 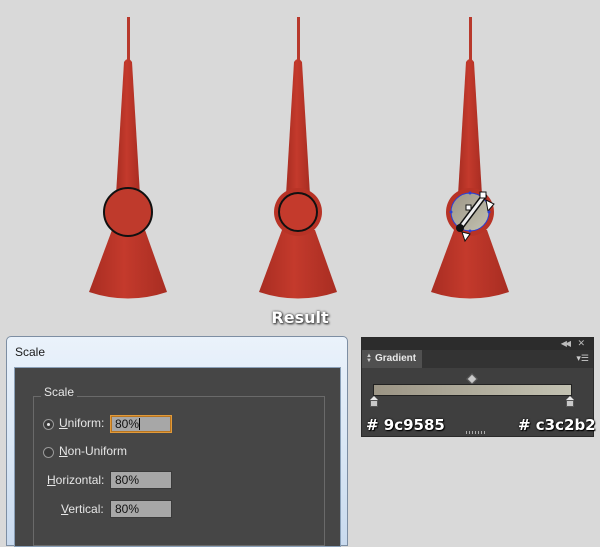 What do you see at coordinates (93, 451) in the screenshot?
I see `non-uniform-label: Non-Uniform` at bounding box center [93, 451].